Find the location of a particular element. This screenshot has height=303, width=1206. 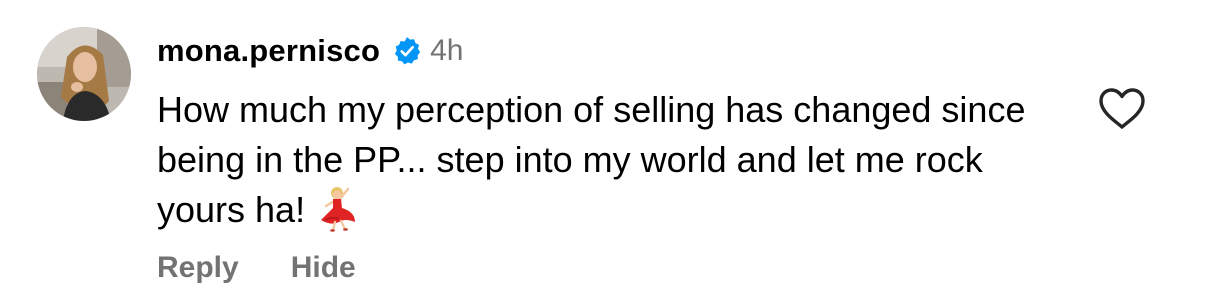

verified-badge-icon is located at coordinates (407, 51).